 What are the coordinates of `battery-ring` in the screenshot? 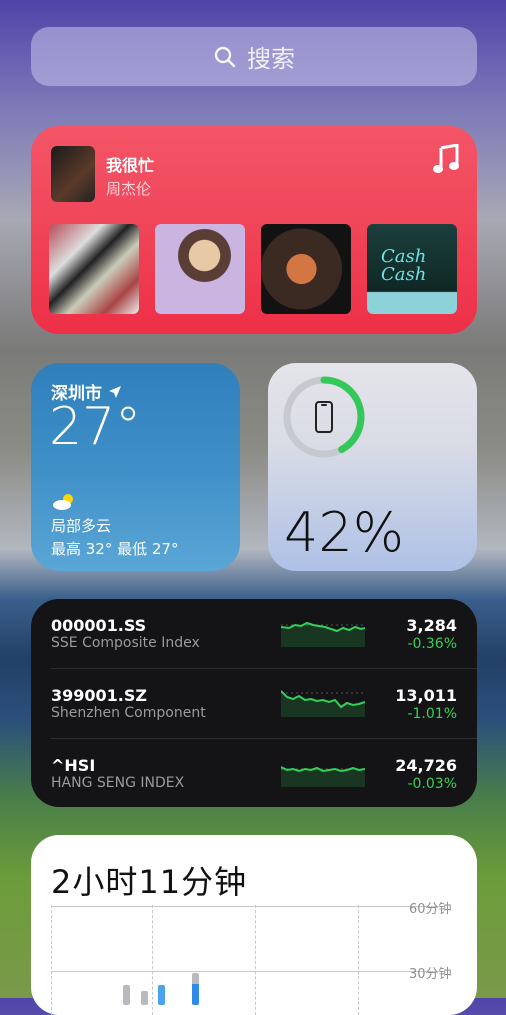 It's located at (324, 417).